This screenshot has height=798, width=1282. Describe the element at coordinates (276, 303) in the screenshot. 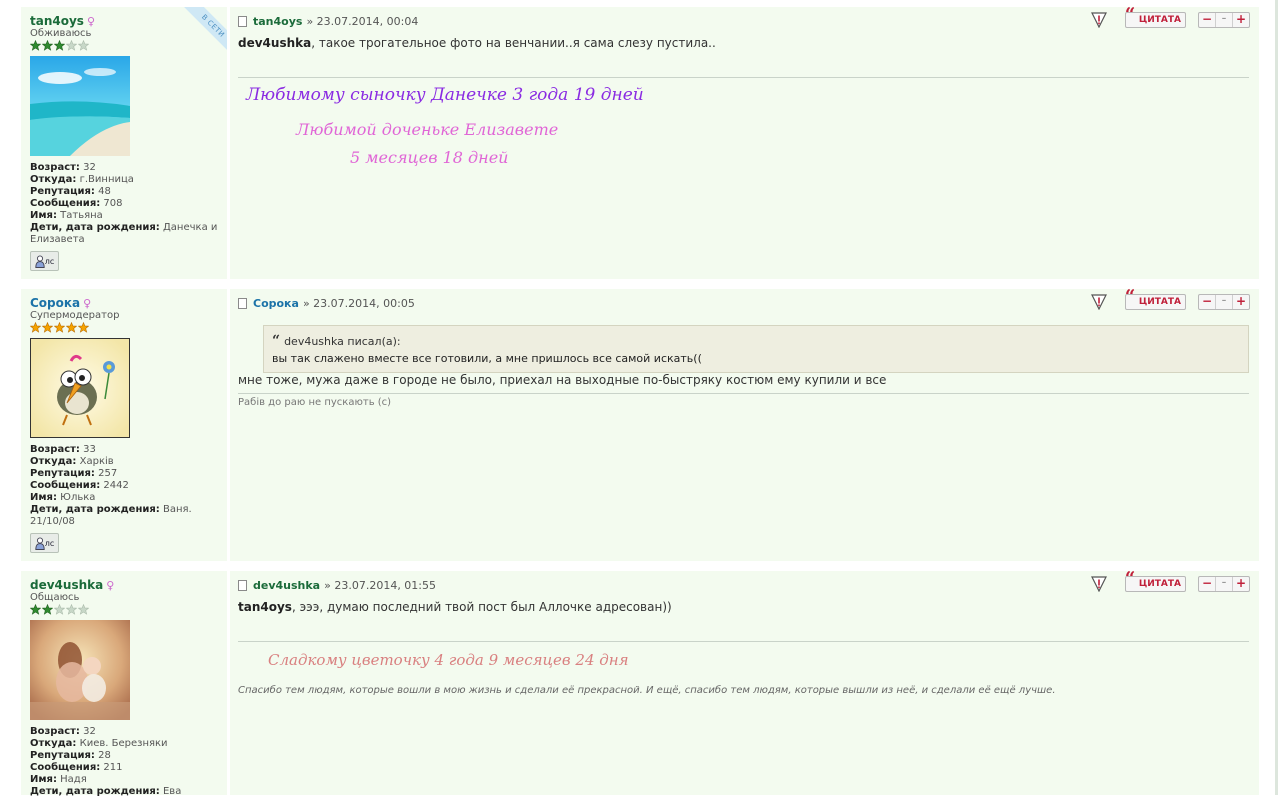

I see `post-author-link: Сорока` at that location.